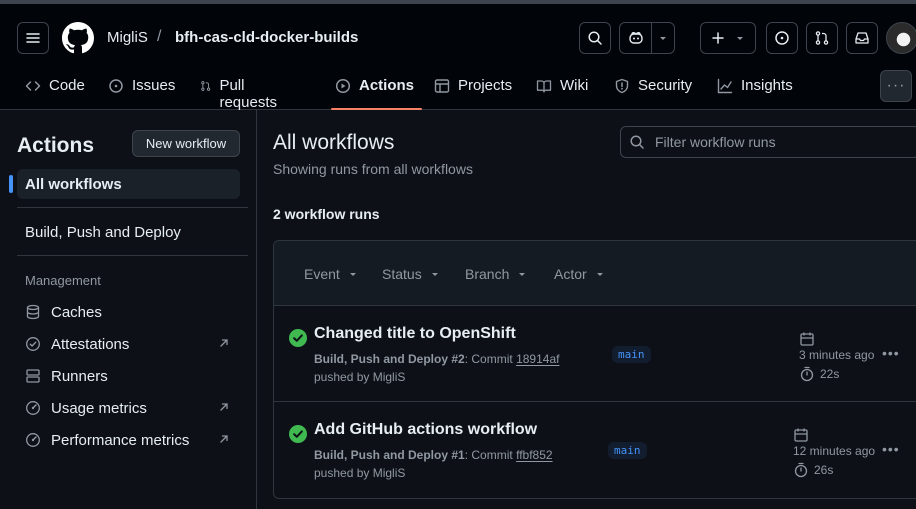 This screenshot has width=916, height=509. I want to click on sidebar-item-label: Performance metrics, so click(120, 440).